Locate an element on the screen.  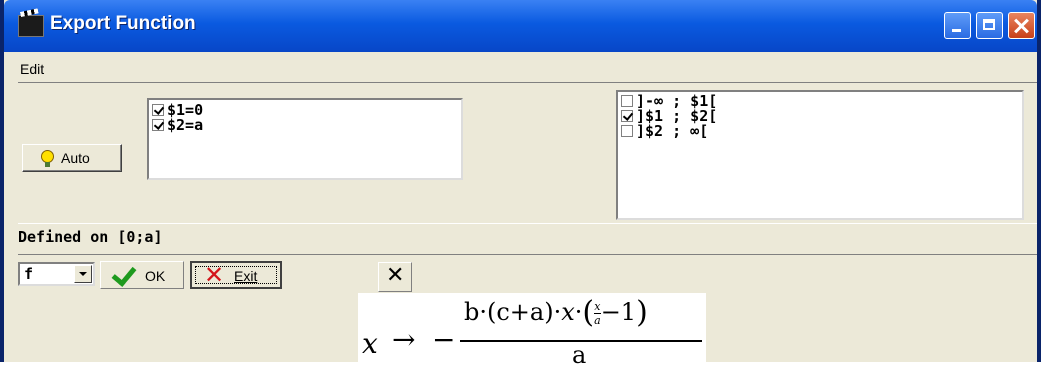
auto-button-label: Auto is located at coordinates (75, 158).